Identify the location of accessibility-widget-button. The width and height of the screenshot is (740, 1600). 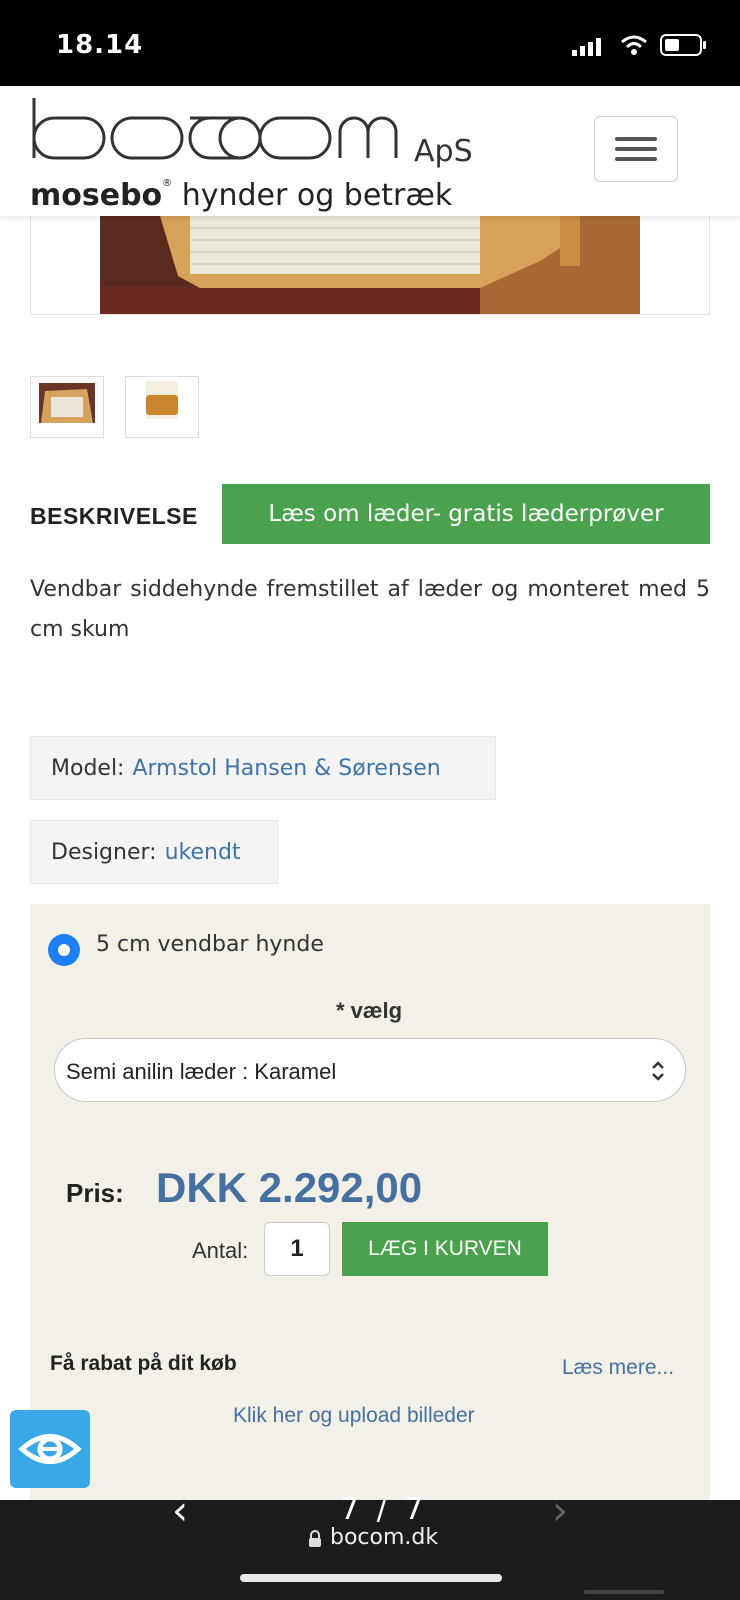
(50, 1449).